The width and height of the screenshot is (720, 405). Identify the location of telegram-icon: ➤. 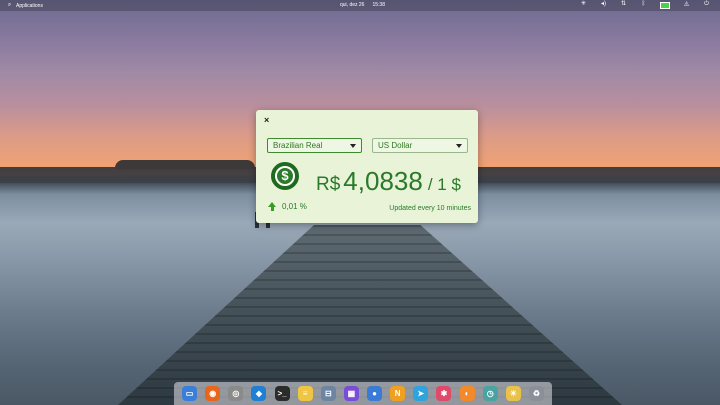
(421, 393).